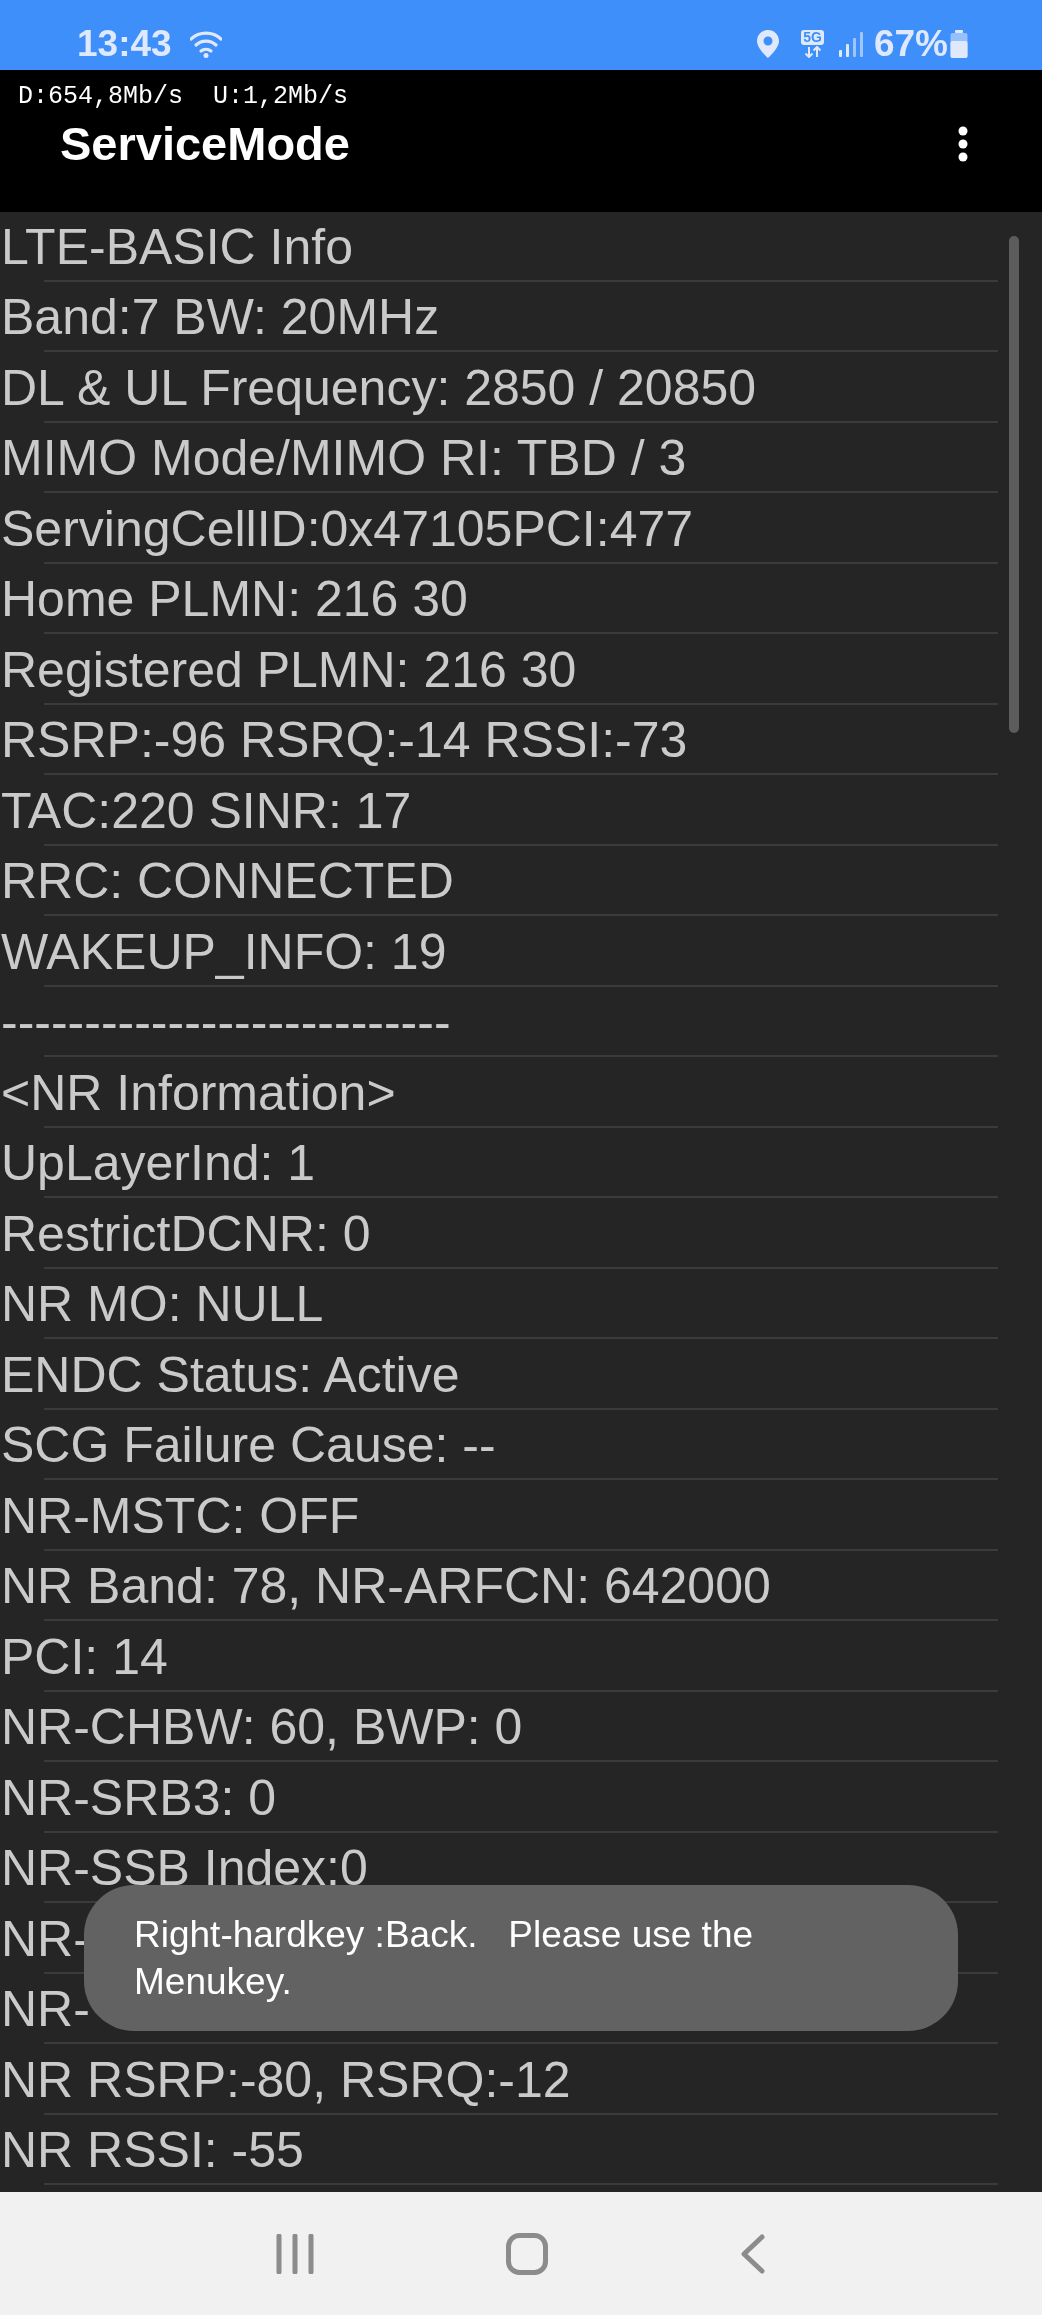 Image resolution: width=1042 pixels, height=2315 pixels. Describe the element at coordinates (295, 2253) in the screenshot. I see `recent-apps-icon` at that location.